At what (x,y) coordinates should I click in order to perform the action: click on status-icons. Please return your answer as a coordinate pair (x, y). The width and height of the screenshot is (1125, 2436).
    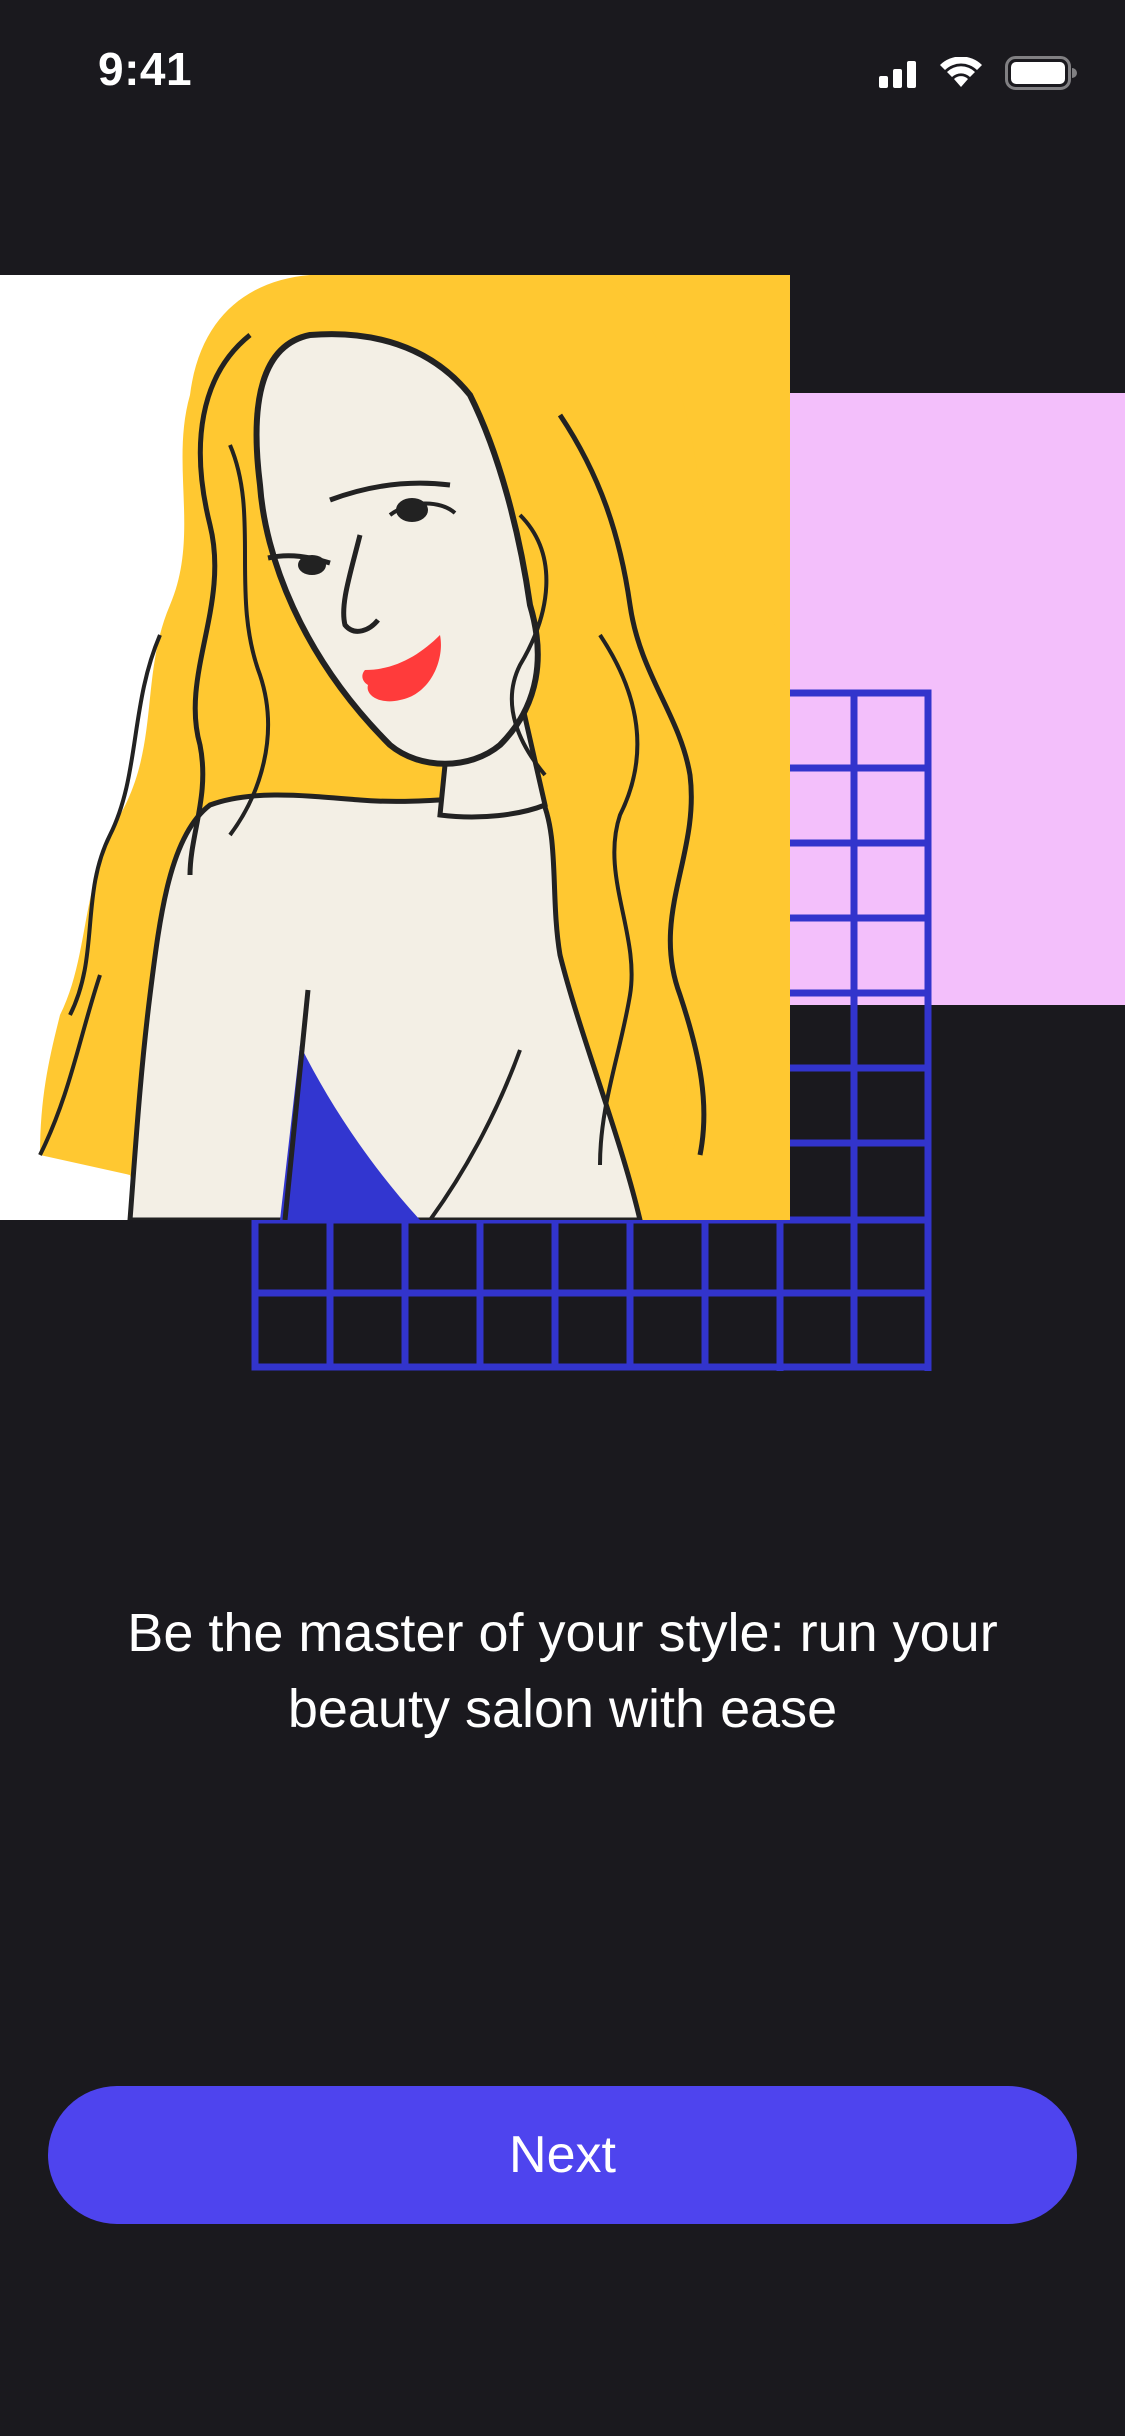
    Looking at the image, I should click on (978, 73).